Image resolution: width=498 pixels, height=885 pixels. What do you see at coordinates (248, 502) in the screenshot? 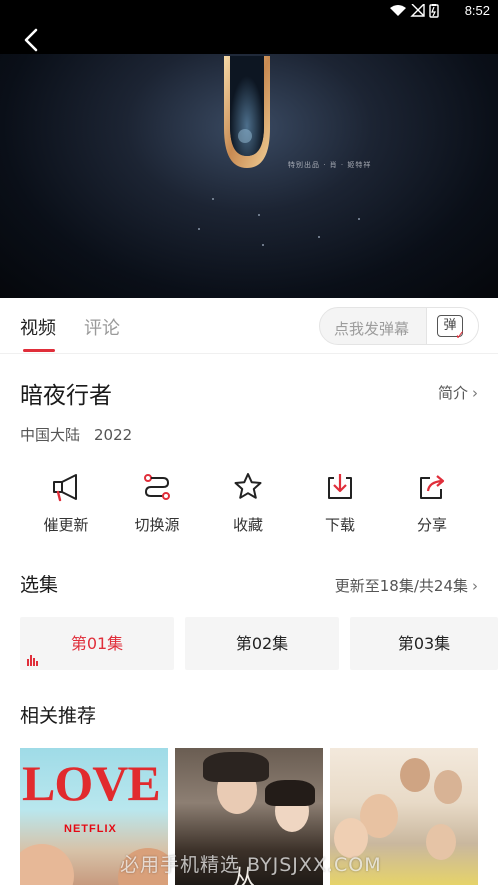
I see `favorite-button: 收藏` at bounding box center [248, 502].